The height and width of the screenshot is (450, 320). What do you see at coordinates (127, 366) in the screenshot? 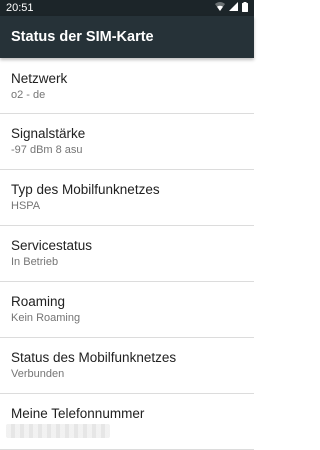
I see `list-item-data-network-state: Status des Mobilfunknetzes Verbunden` at bounding box center [127, 366].